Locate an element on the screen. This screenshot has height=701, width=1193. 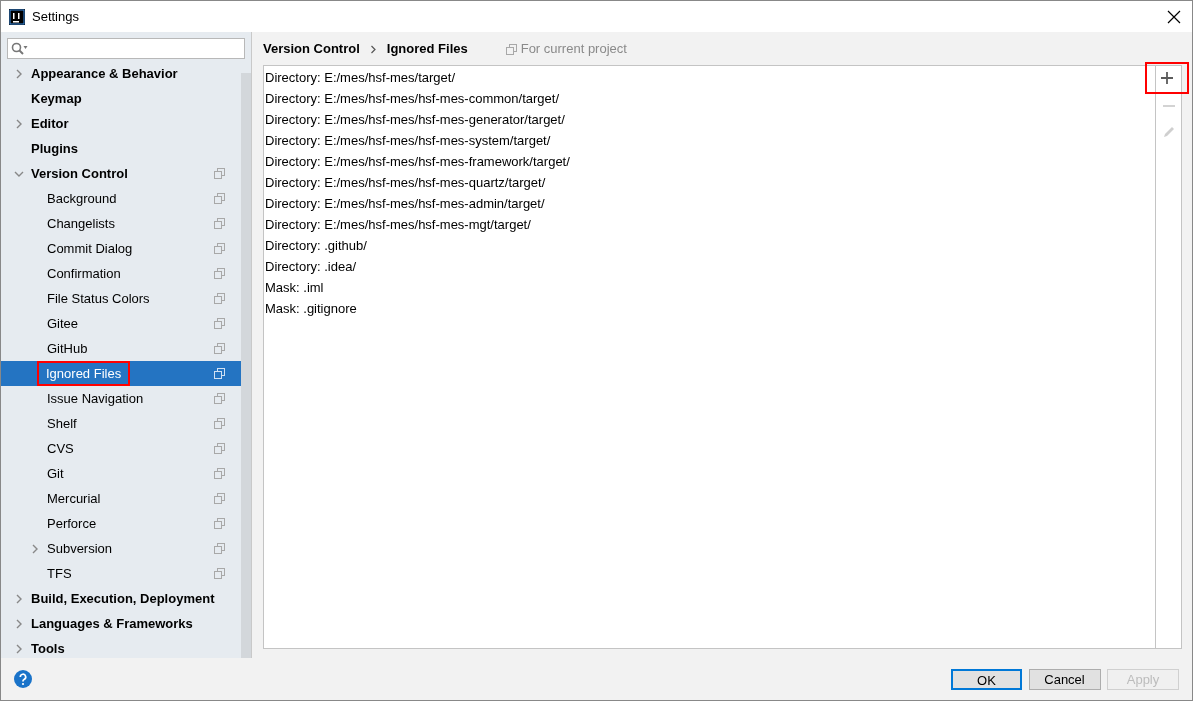
tree-label: Issue Navigation is located at coordinates (95, 398).